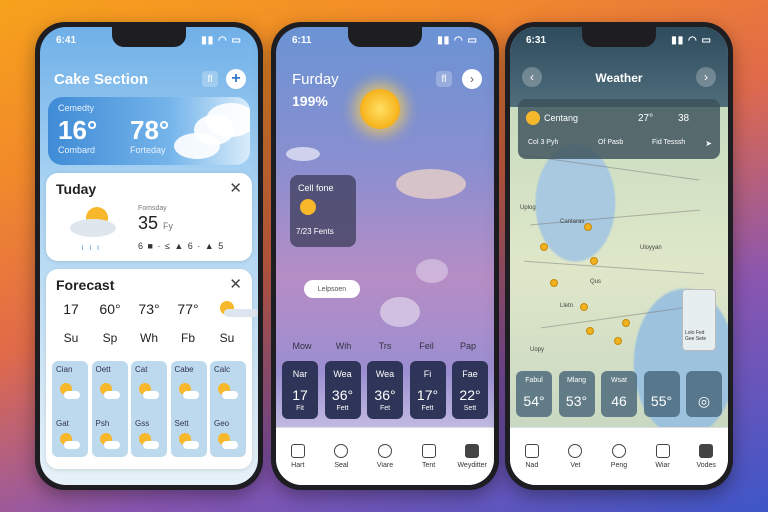  Describe the element at coordinates (428, 451) in the screenshot. I see `edit-icon` at that location.